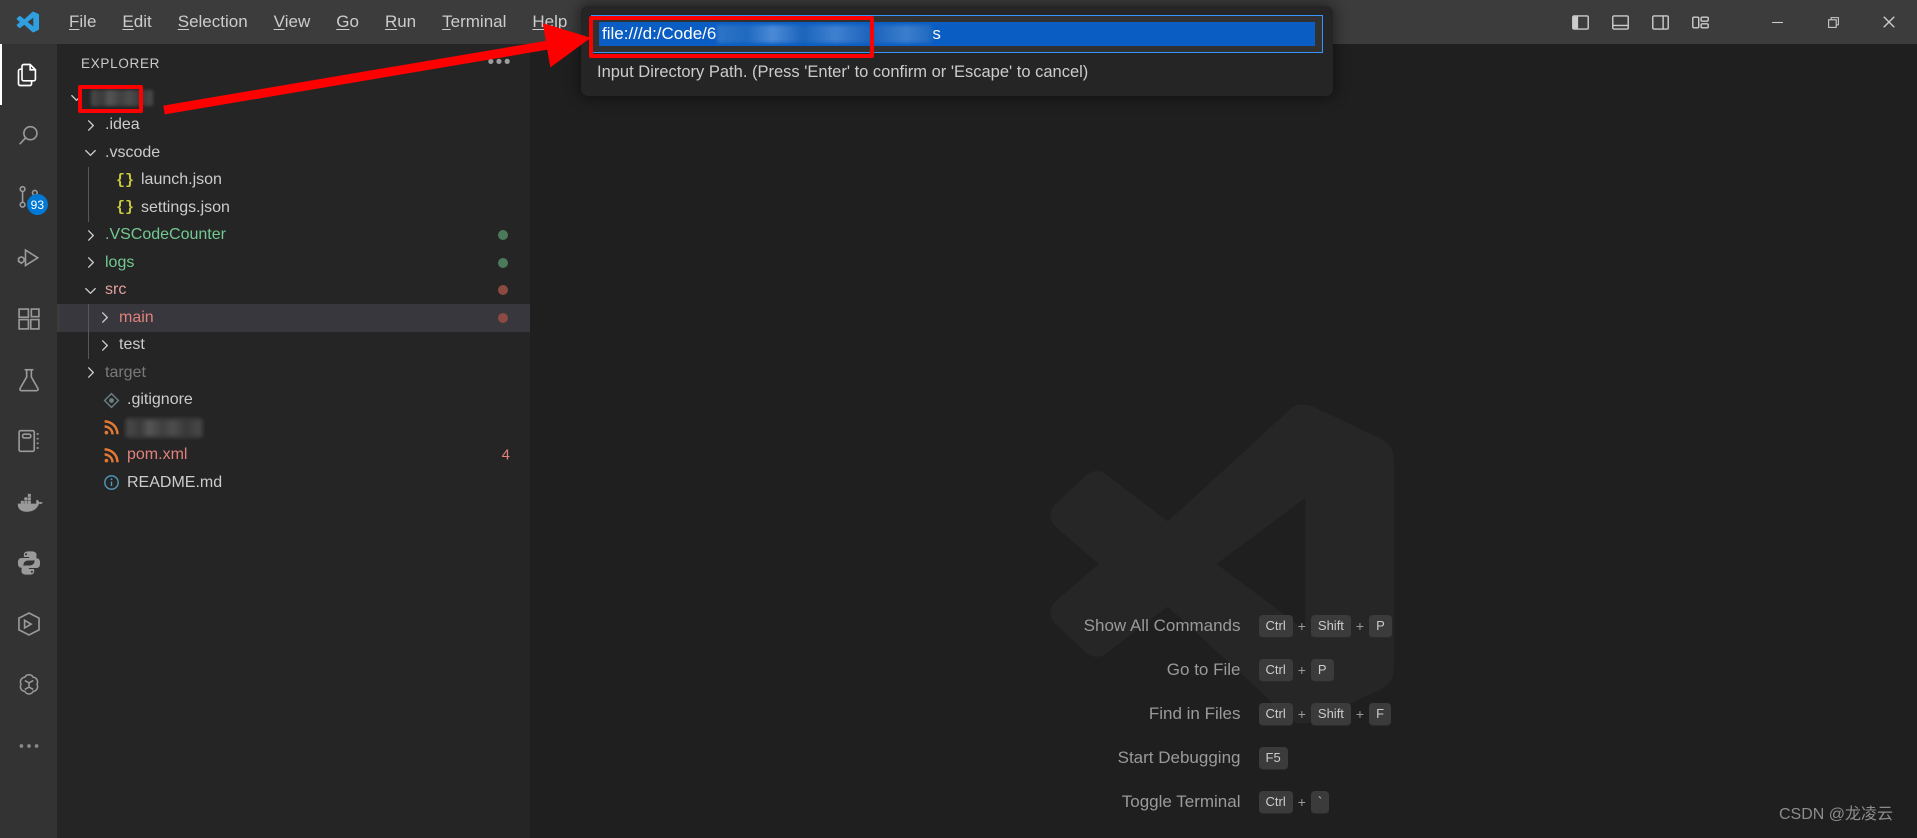  What do you see at coordinates (293, 263) in the screenshot?
I see `tree-row: logs` at bounding box center [293, 263].